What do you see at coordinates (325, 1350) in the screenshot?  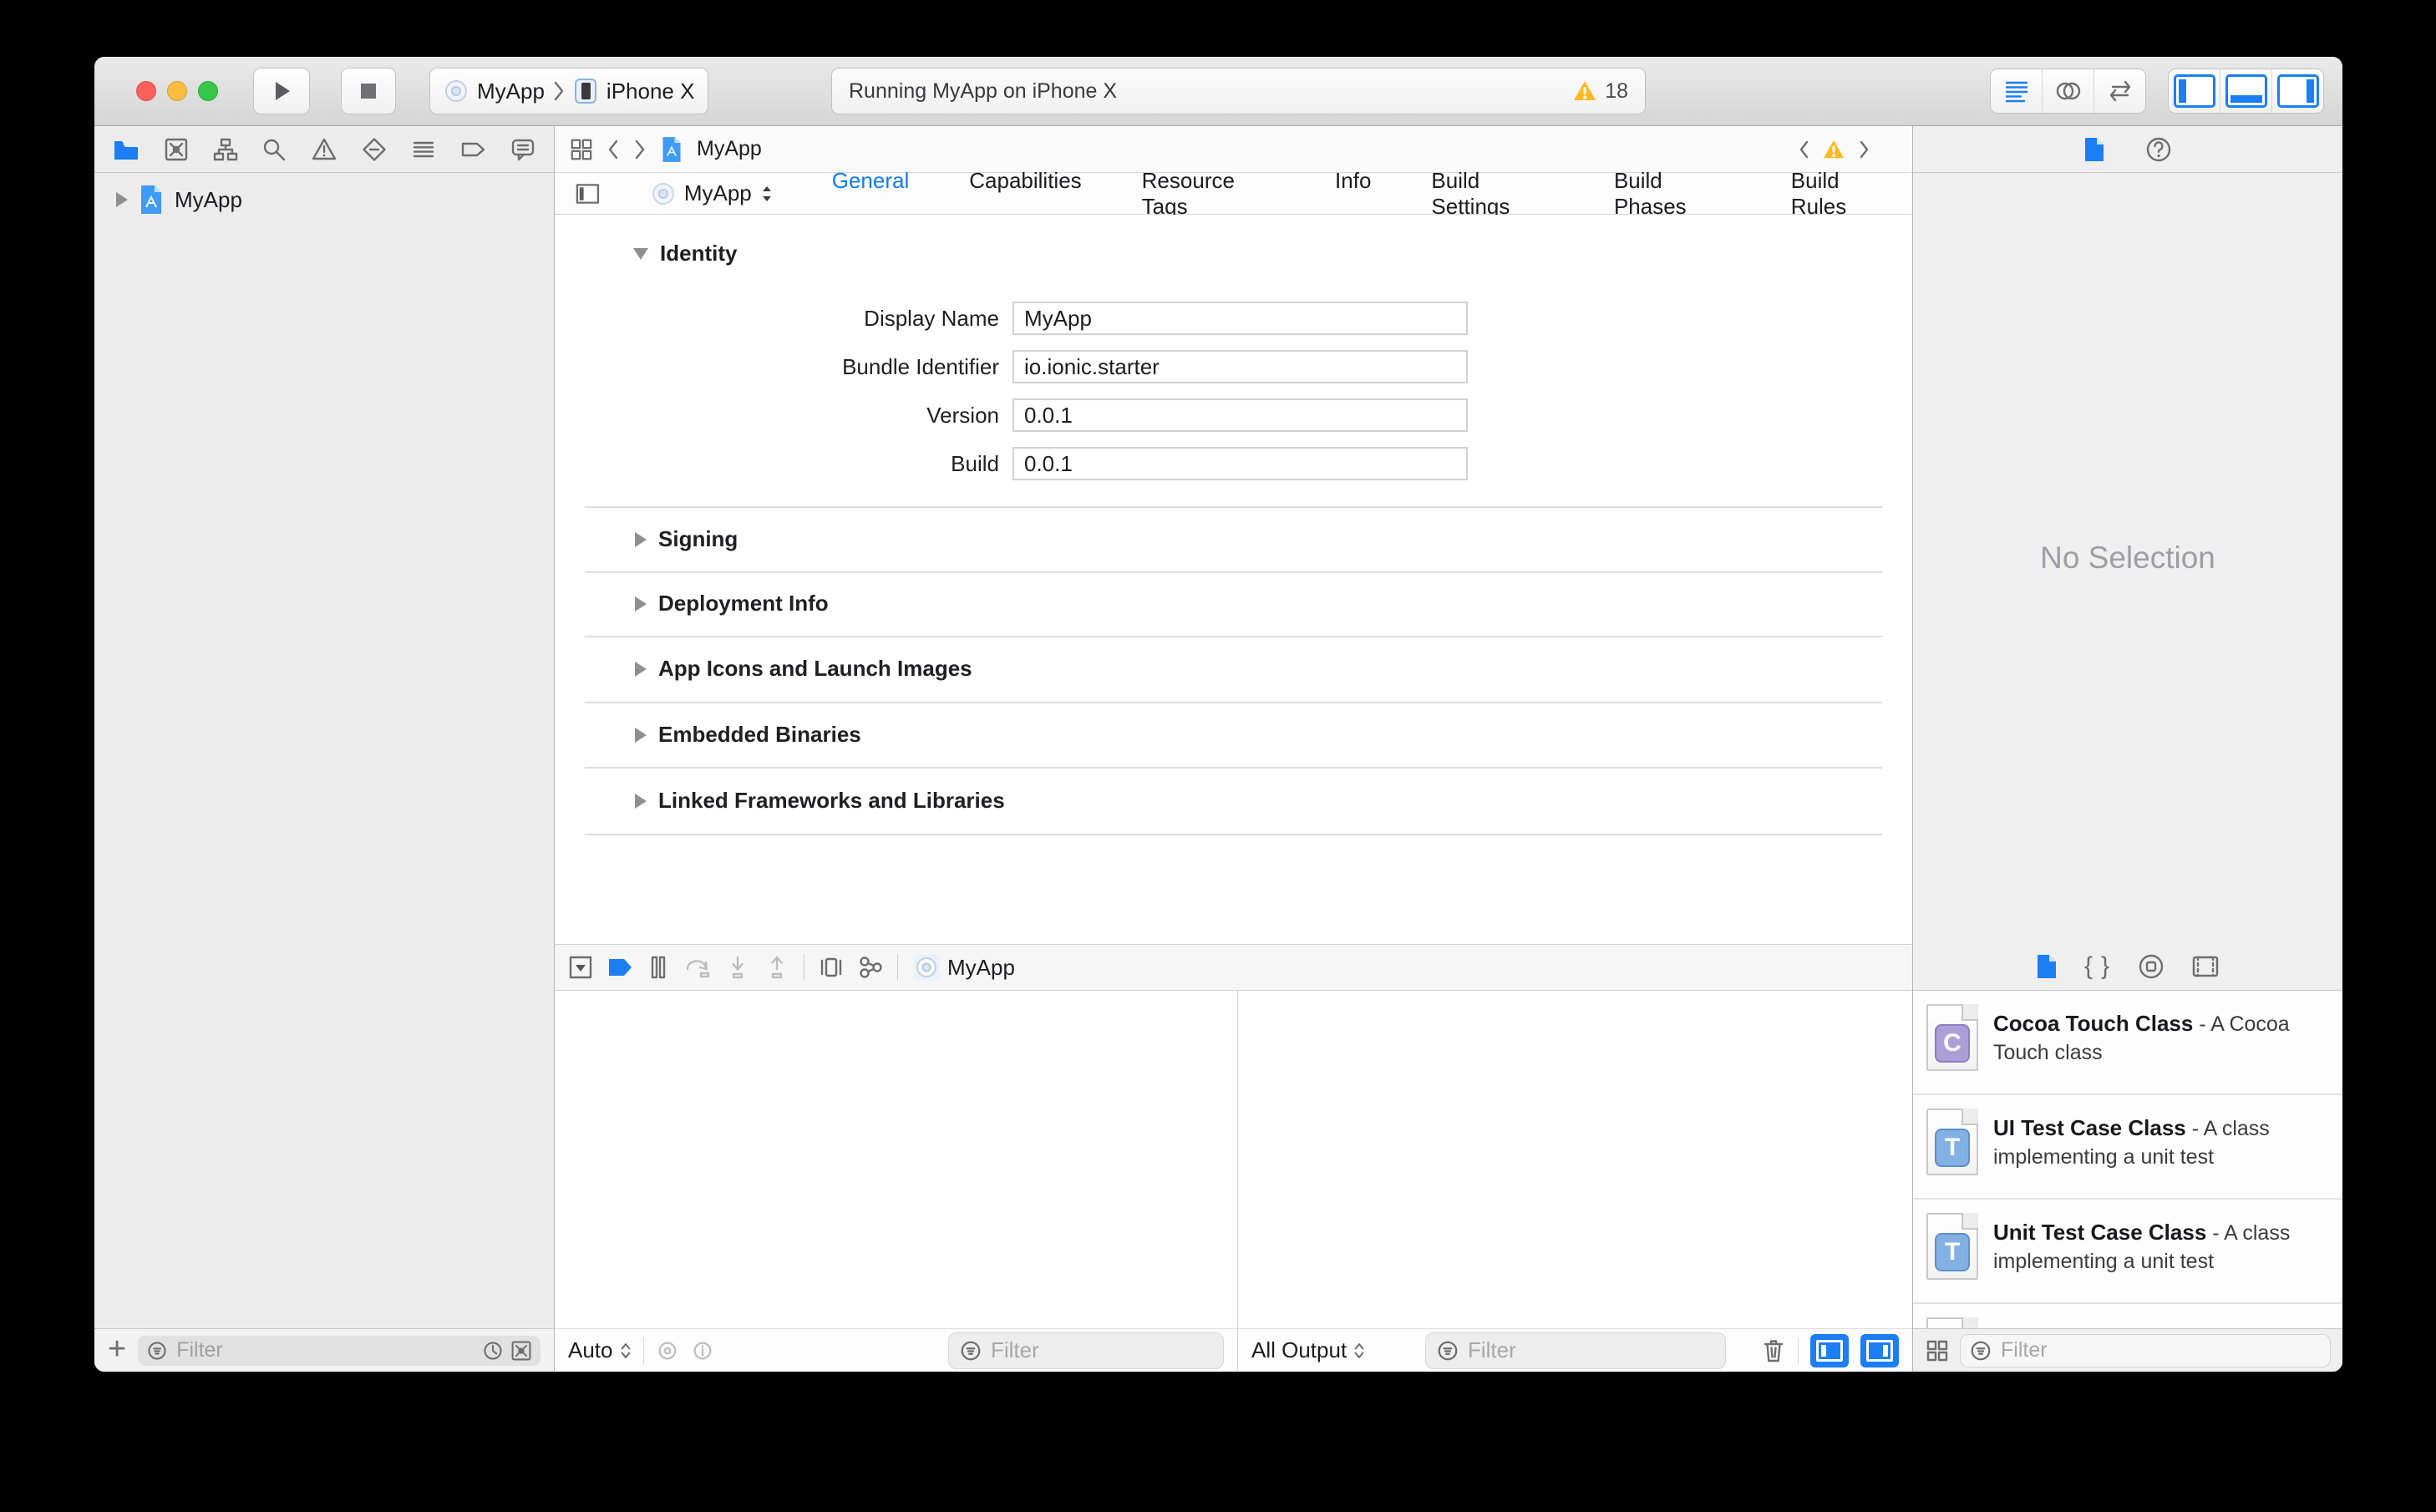 I see `navigator-filter-input` at bounding box center [325, 1350].